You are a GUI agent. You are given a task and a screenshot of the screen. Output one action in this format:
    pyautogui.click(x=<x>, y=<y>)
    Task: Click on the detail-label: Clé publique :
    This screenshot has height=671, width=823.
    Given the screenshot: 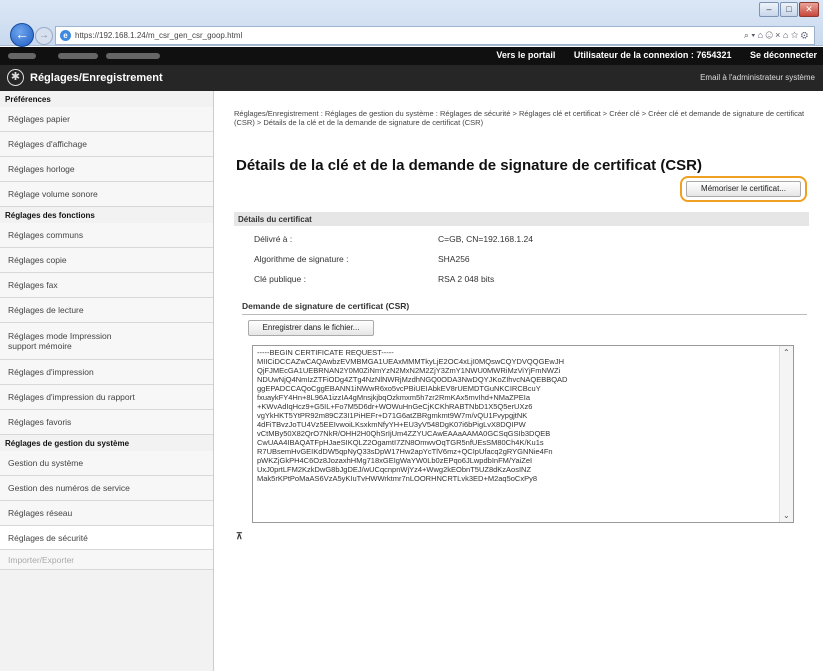 What is the action you would take?
    pyautogui.click(x=280, y=279)
    